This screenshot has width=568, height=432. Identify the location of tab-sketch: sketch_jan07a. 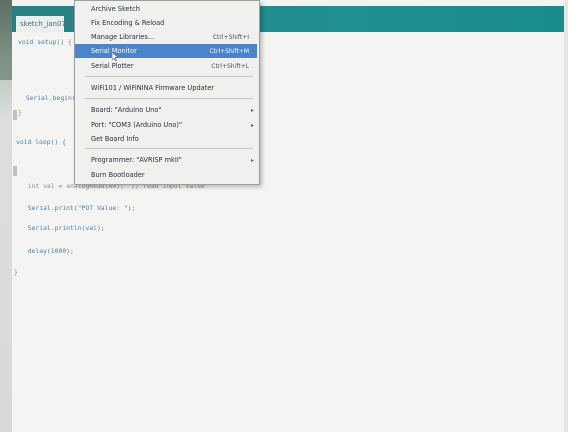
(43, 24).